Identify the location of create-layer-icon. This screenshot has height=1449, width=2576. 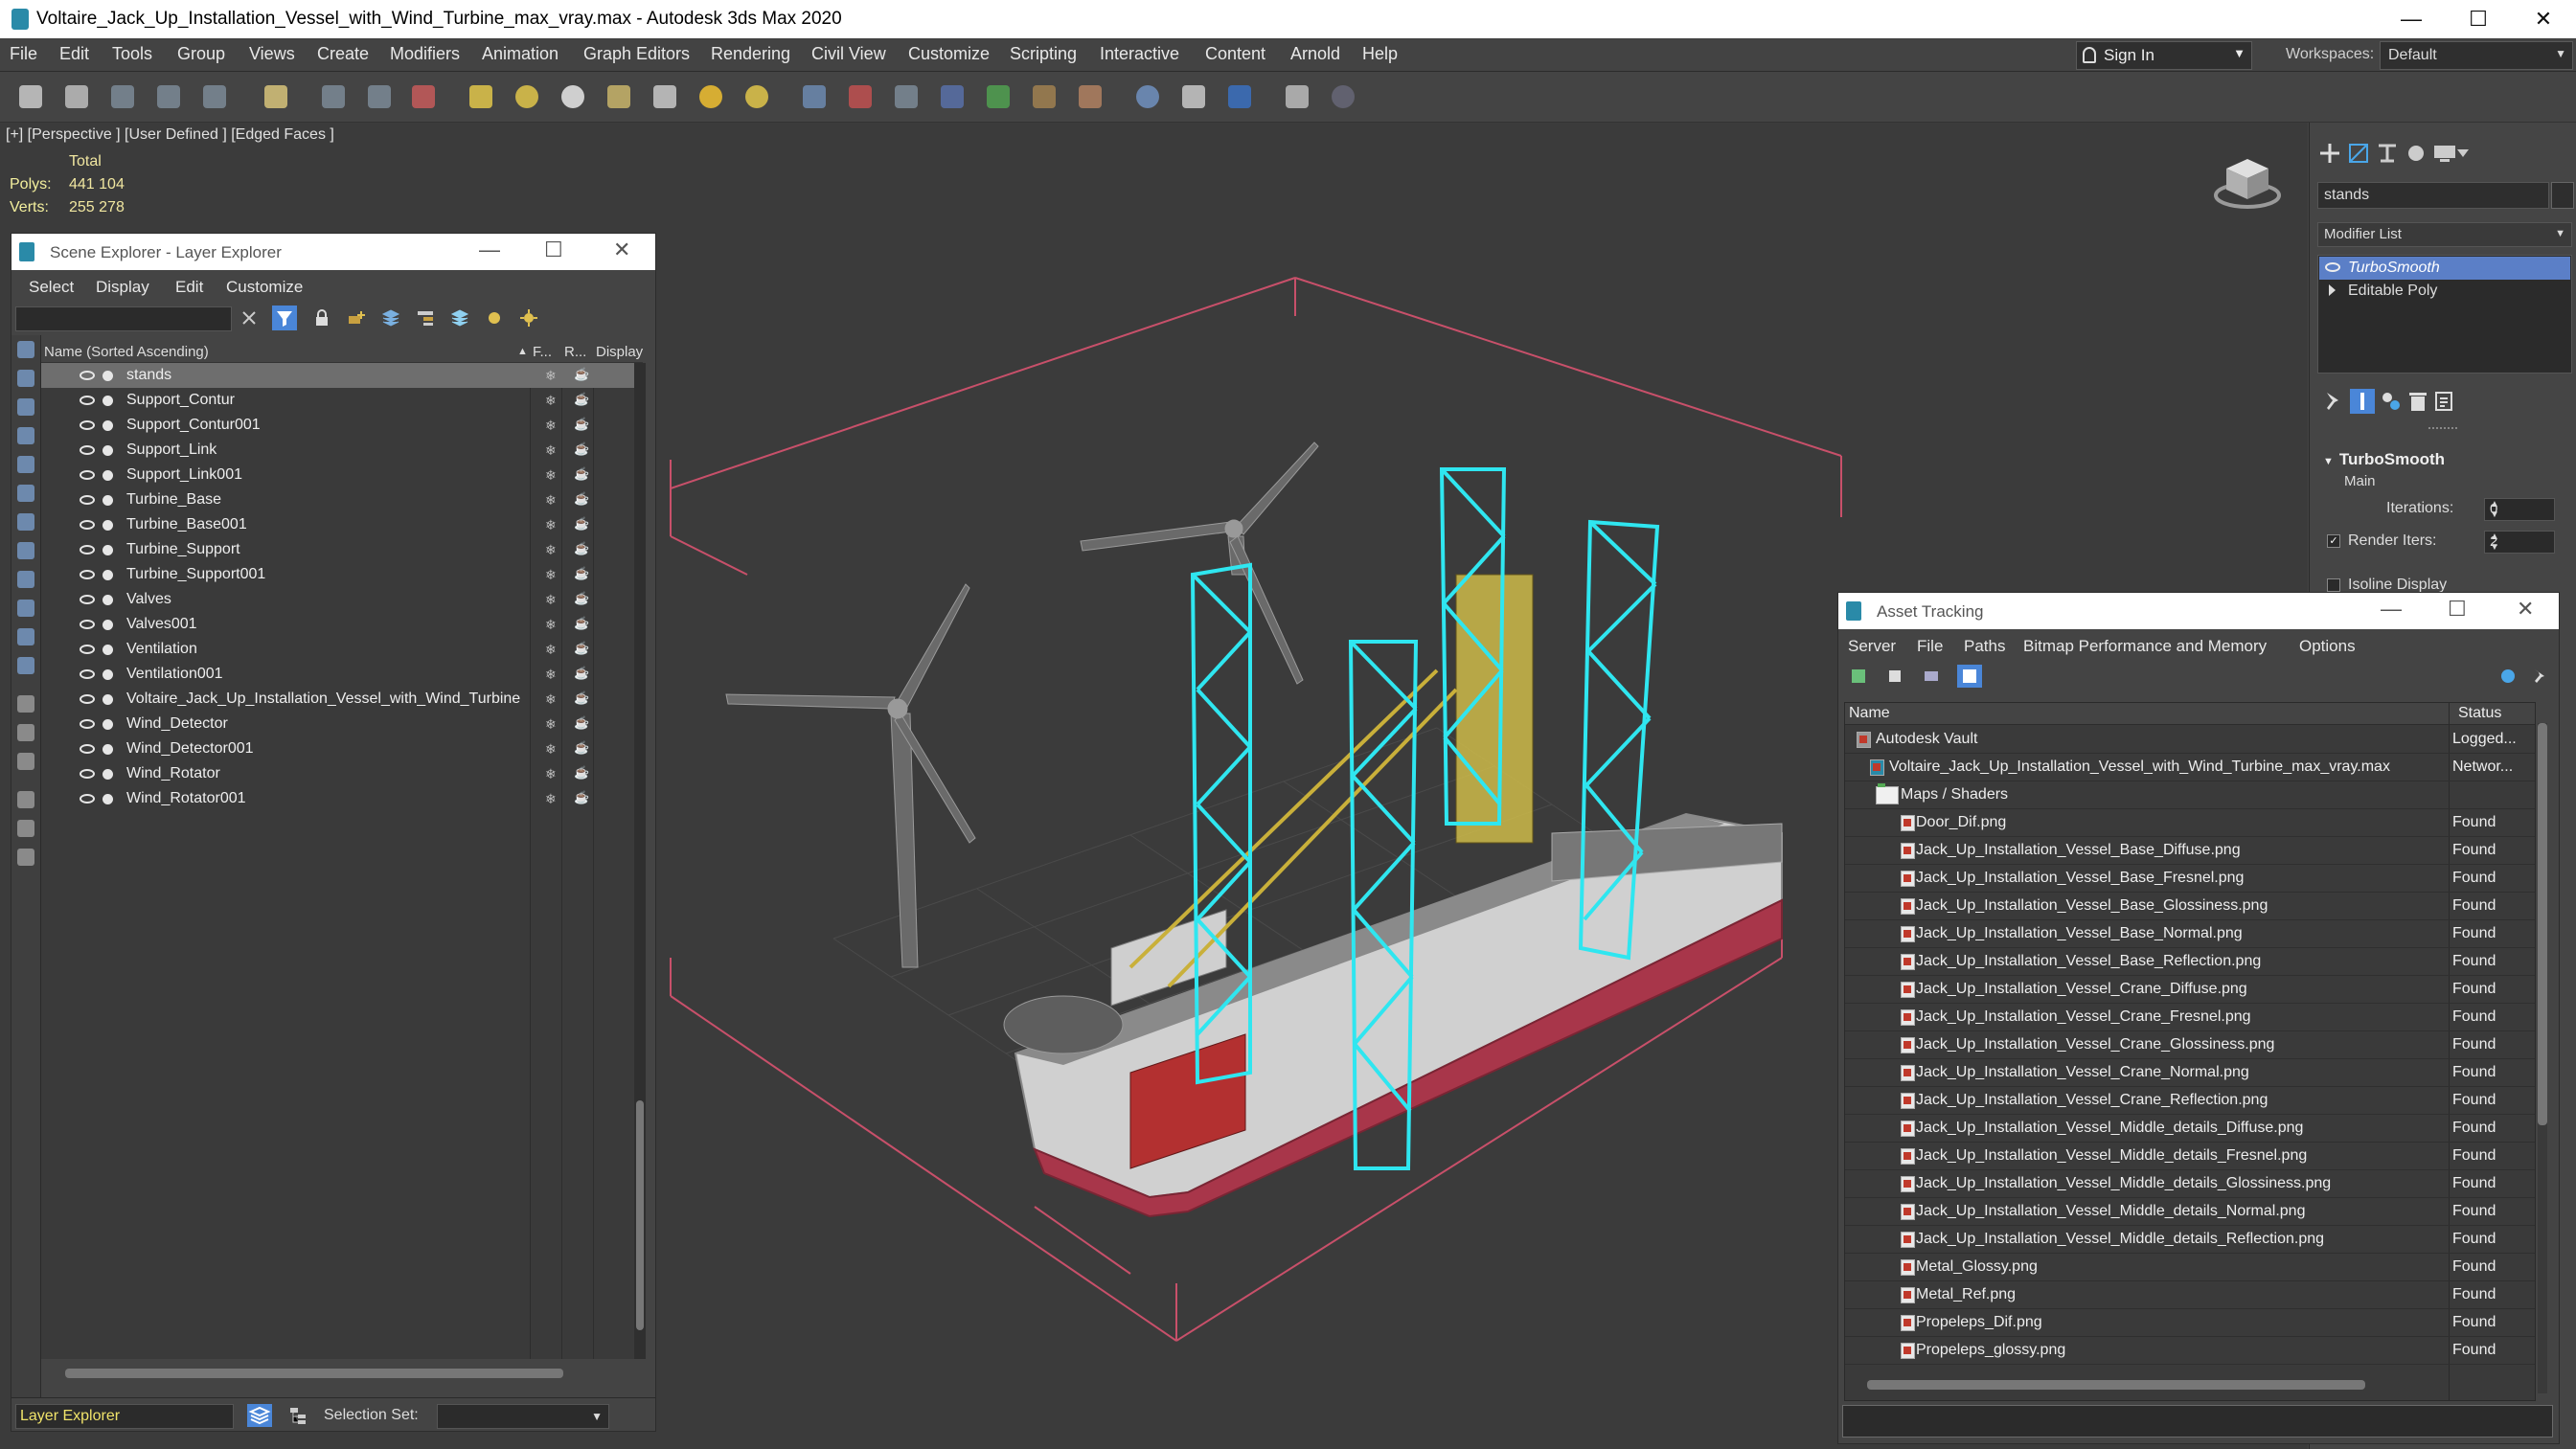
(356, 318).